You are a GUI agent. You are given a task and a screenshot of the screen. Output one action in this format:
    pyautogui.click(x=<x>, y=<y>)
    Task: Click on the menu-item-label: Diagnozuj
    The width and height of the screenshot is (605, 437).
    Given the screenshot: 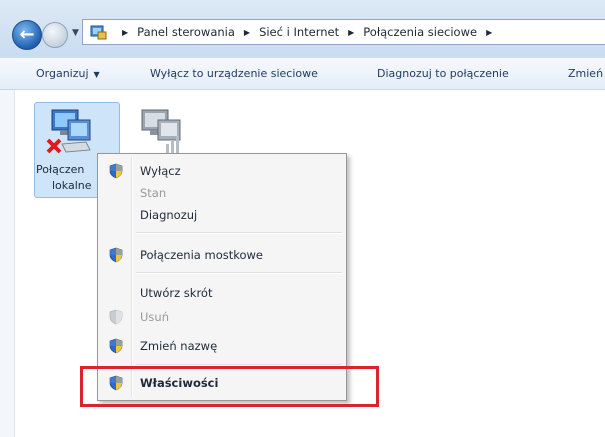 What is the action you would take?
    pyautogui.click(x=169, y=215)
    